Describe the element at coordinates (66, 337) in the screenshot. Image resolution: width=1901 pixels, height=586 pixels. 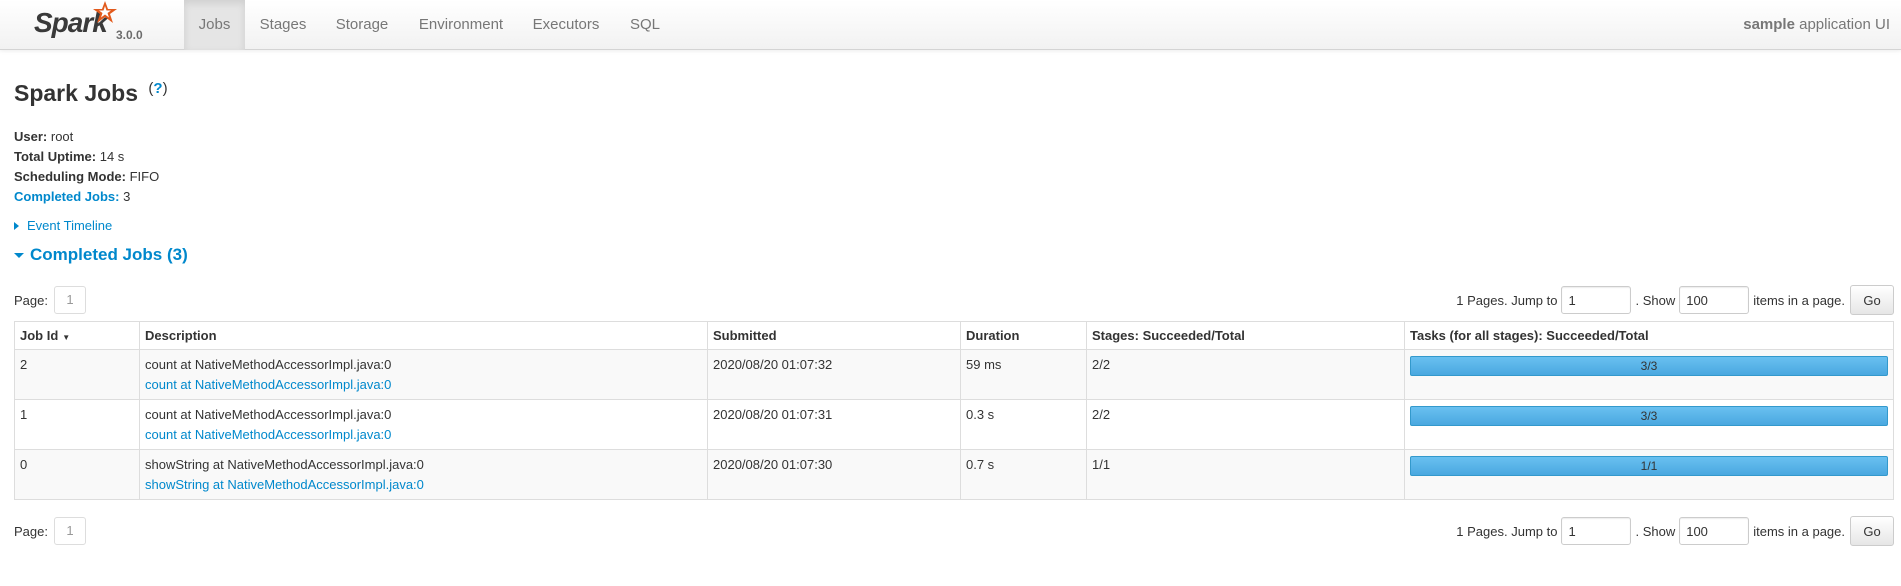
I see `sort-desc-icon: ▼` at that location.